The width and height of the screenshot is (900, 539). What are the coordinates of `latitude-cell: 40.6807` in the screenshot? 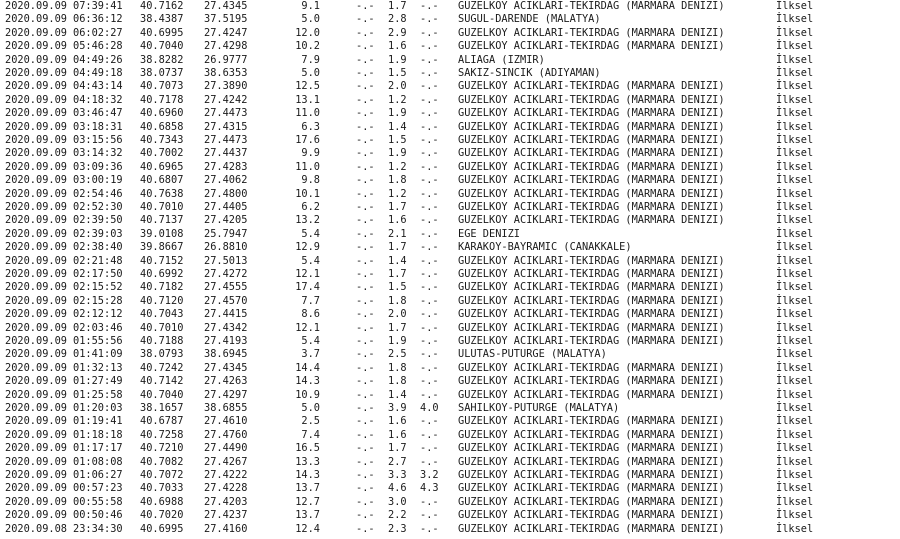 It's located at (162, 180).